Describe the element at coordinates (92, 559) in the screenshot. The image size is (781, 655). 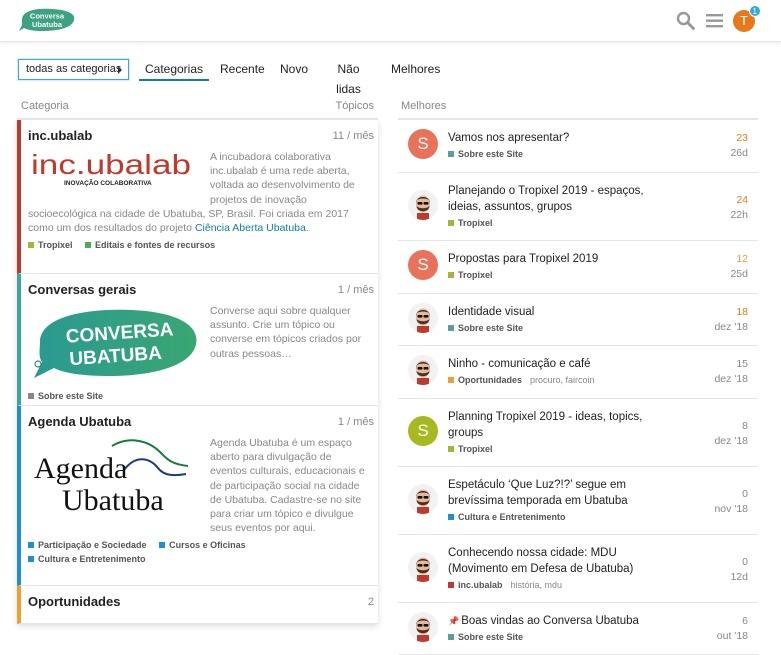
I see `subcategory-name: Cultura e Entretenimento` at that location.